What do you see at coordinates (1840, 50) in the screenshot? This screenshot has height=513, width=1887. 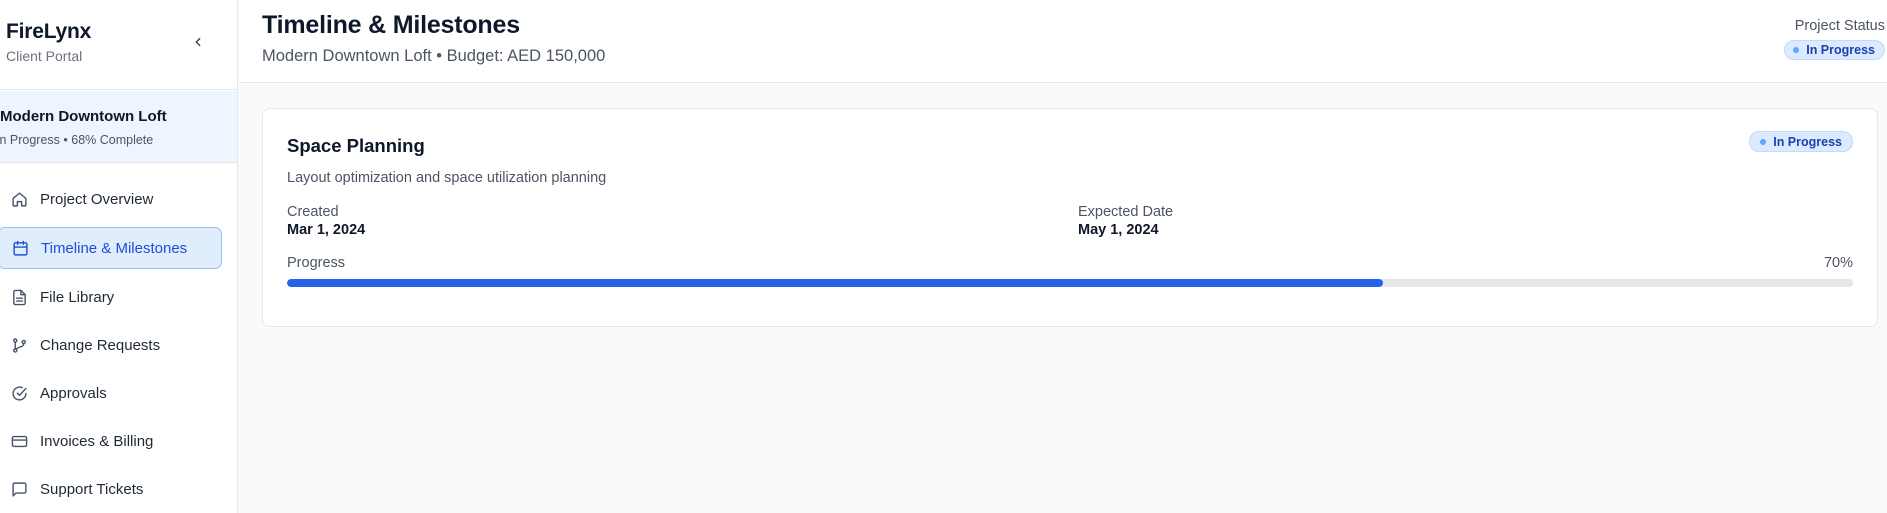 I see `project-status-value: In Progress` at bounding box center [1840, 50].